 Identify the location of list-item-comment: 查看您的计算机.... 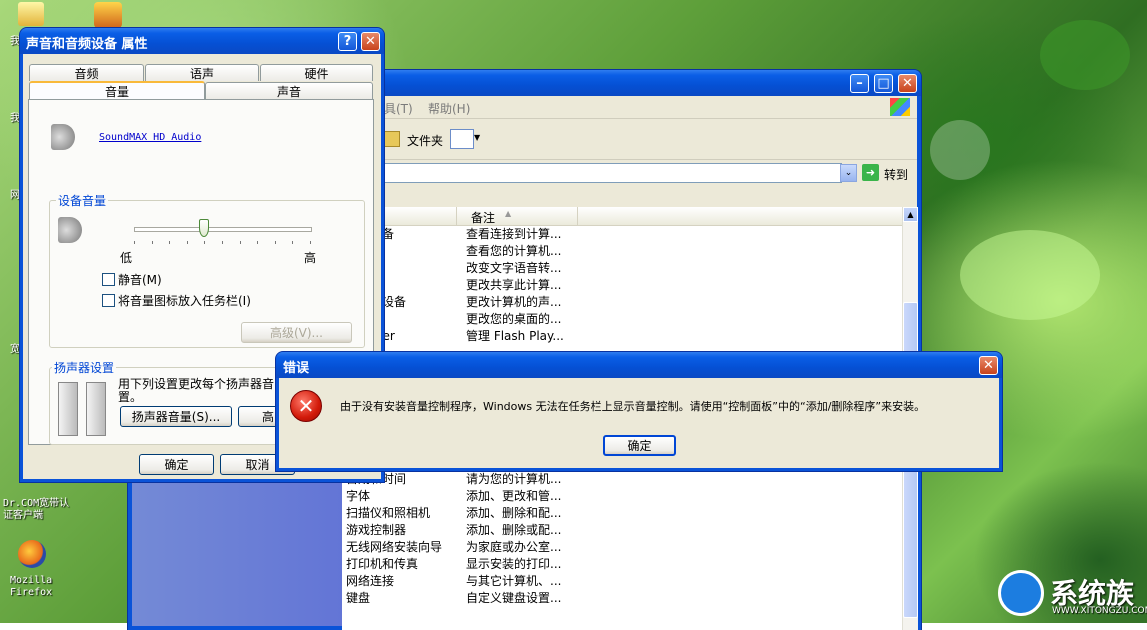
(514, 251).